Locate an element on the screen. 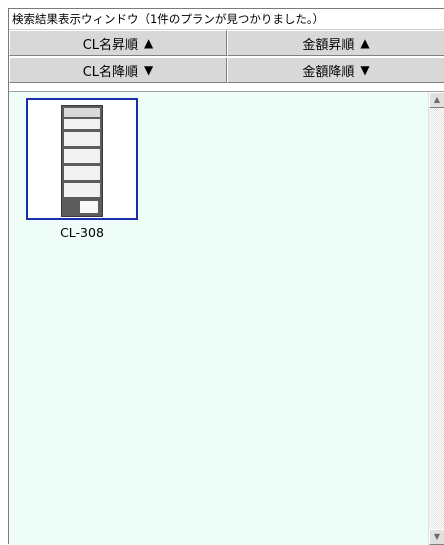 This screenshot has height=545, width=444. result-item-label: CL-308 is located at coordinates (82, 232).